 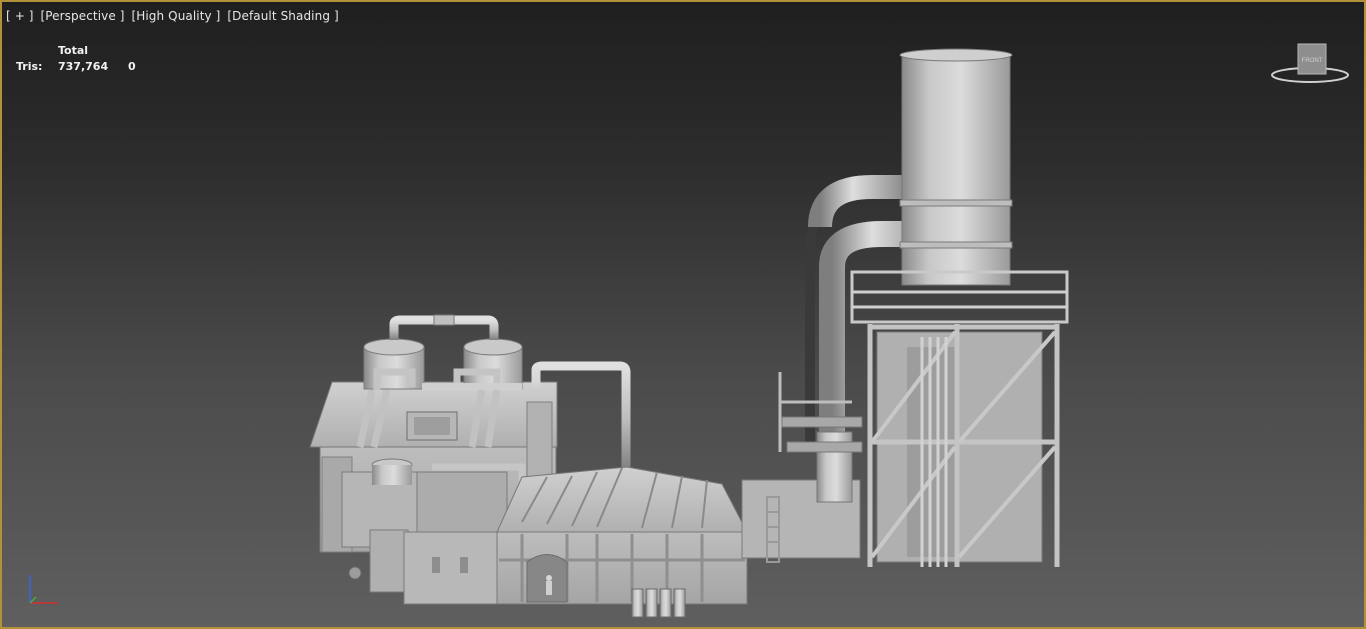 What do you see at coordinates (1312, 61) in the screenshot?
I see `viewcube-face-label: FRONT` at bounding box center [1312, 61].